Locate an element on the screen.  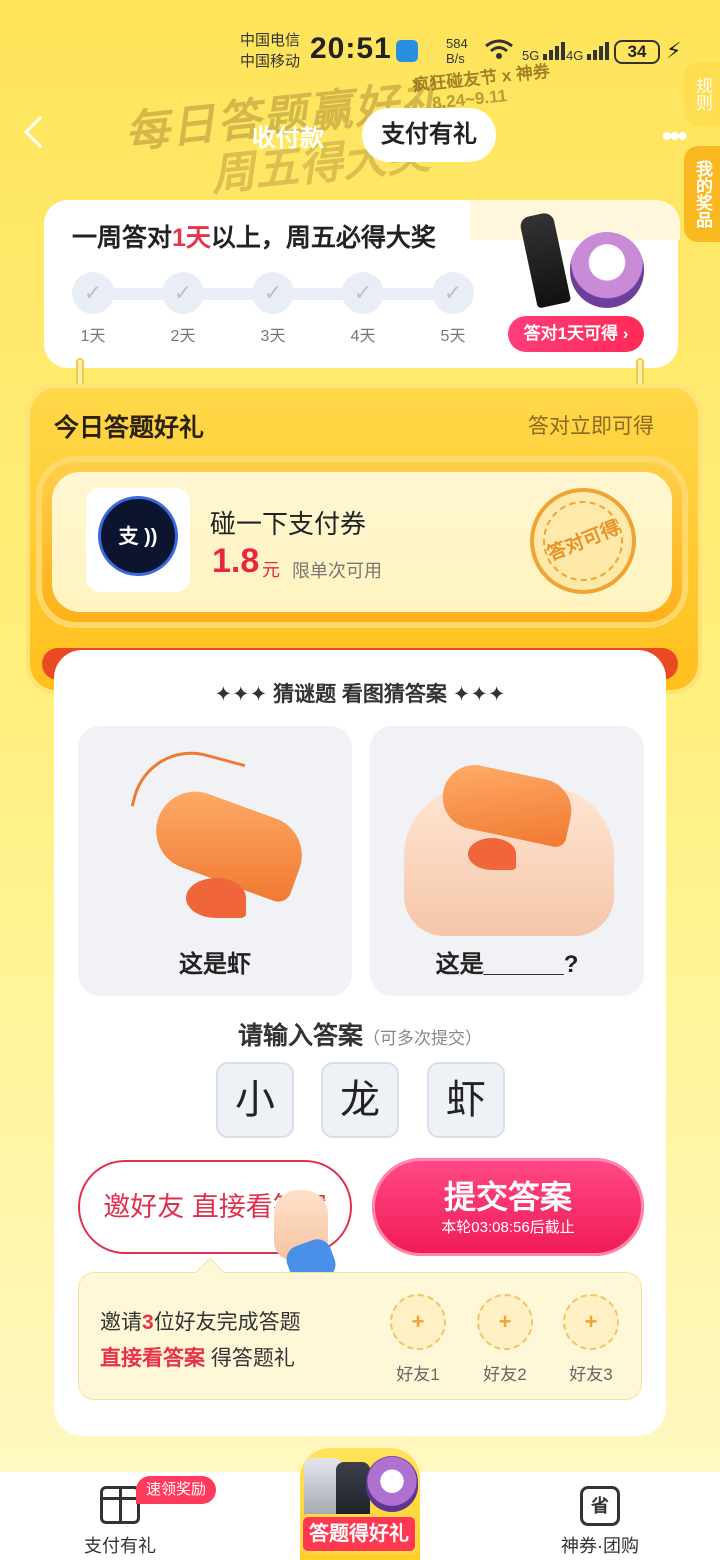
net-speed: 584 B/s is located at coordinates (457, 51).